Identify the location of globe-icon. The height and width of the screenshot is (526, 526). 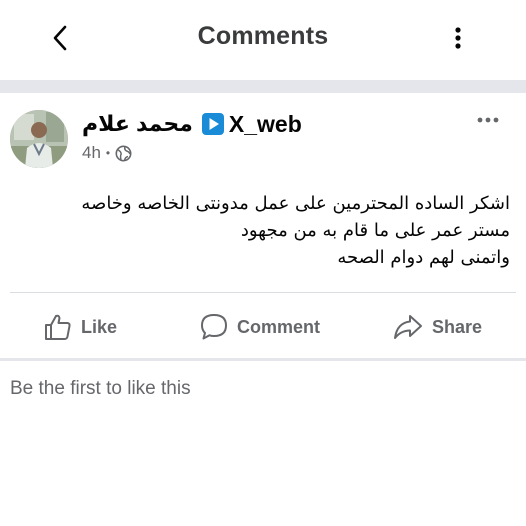
(123, 153).